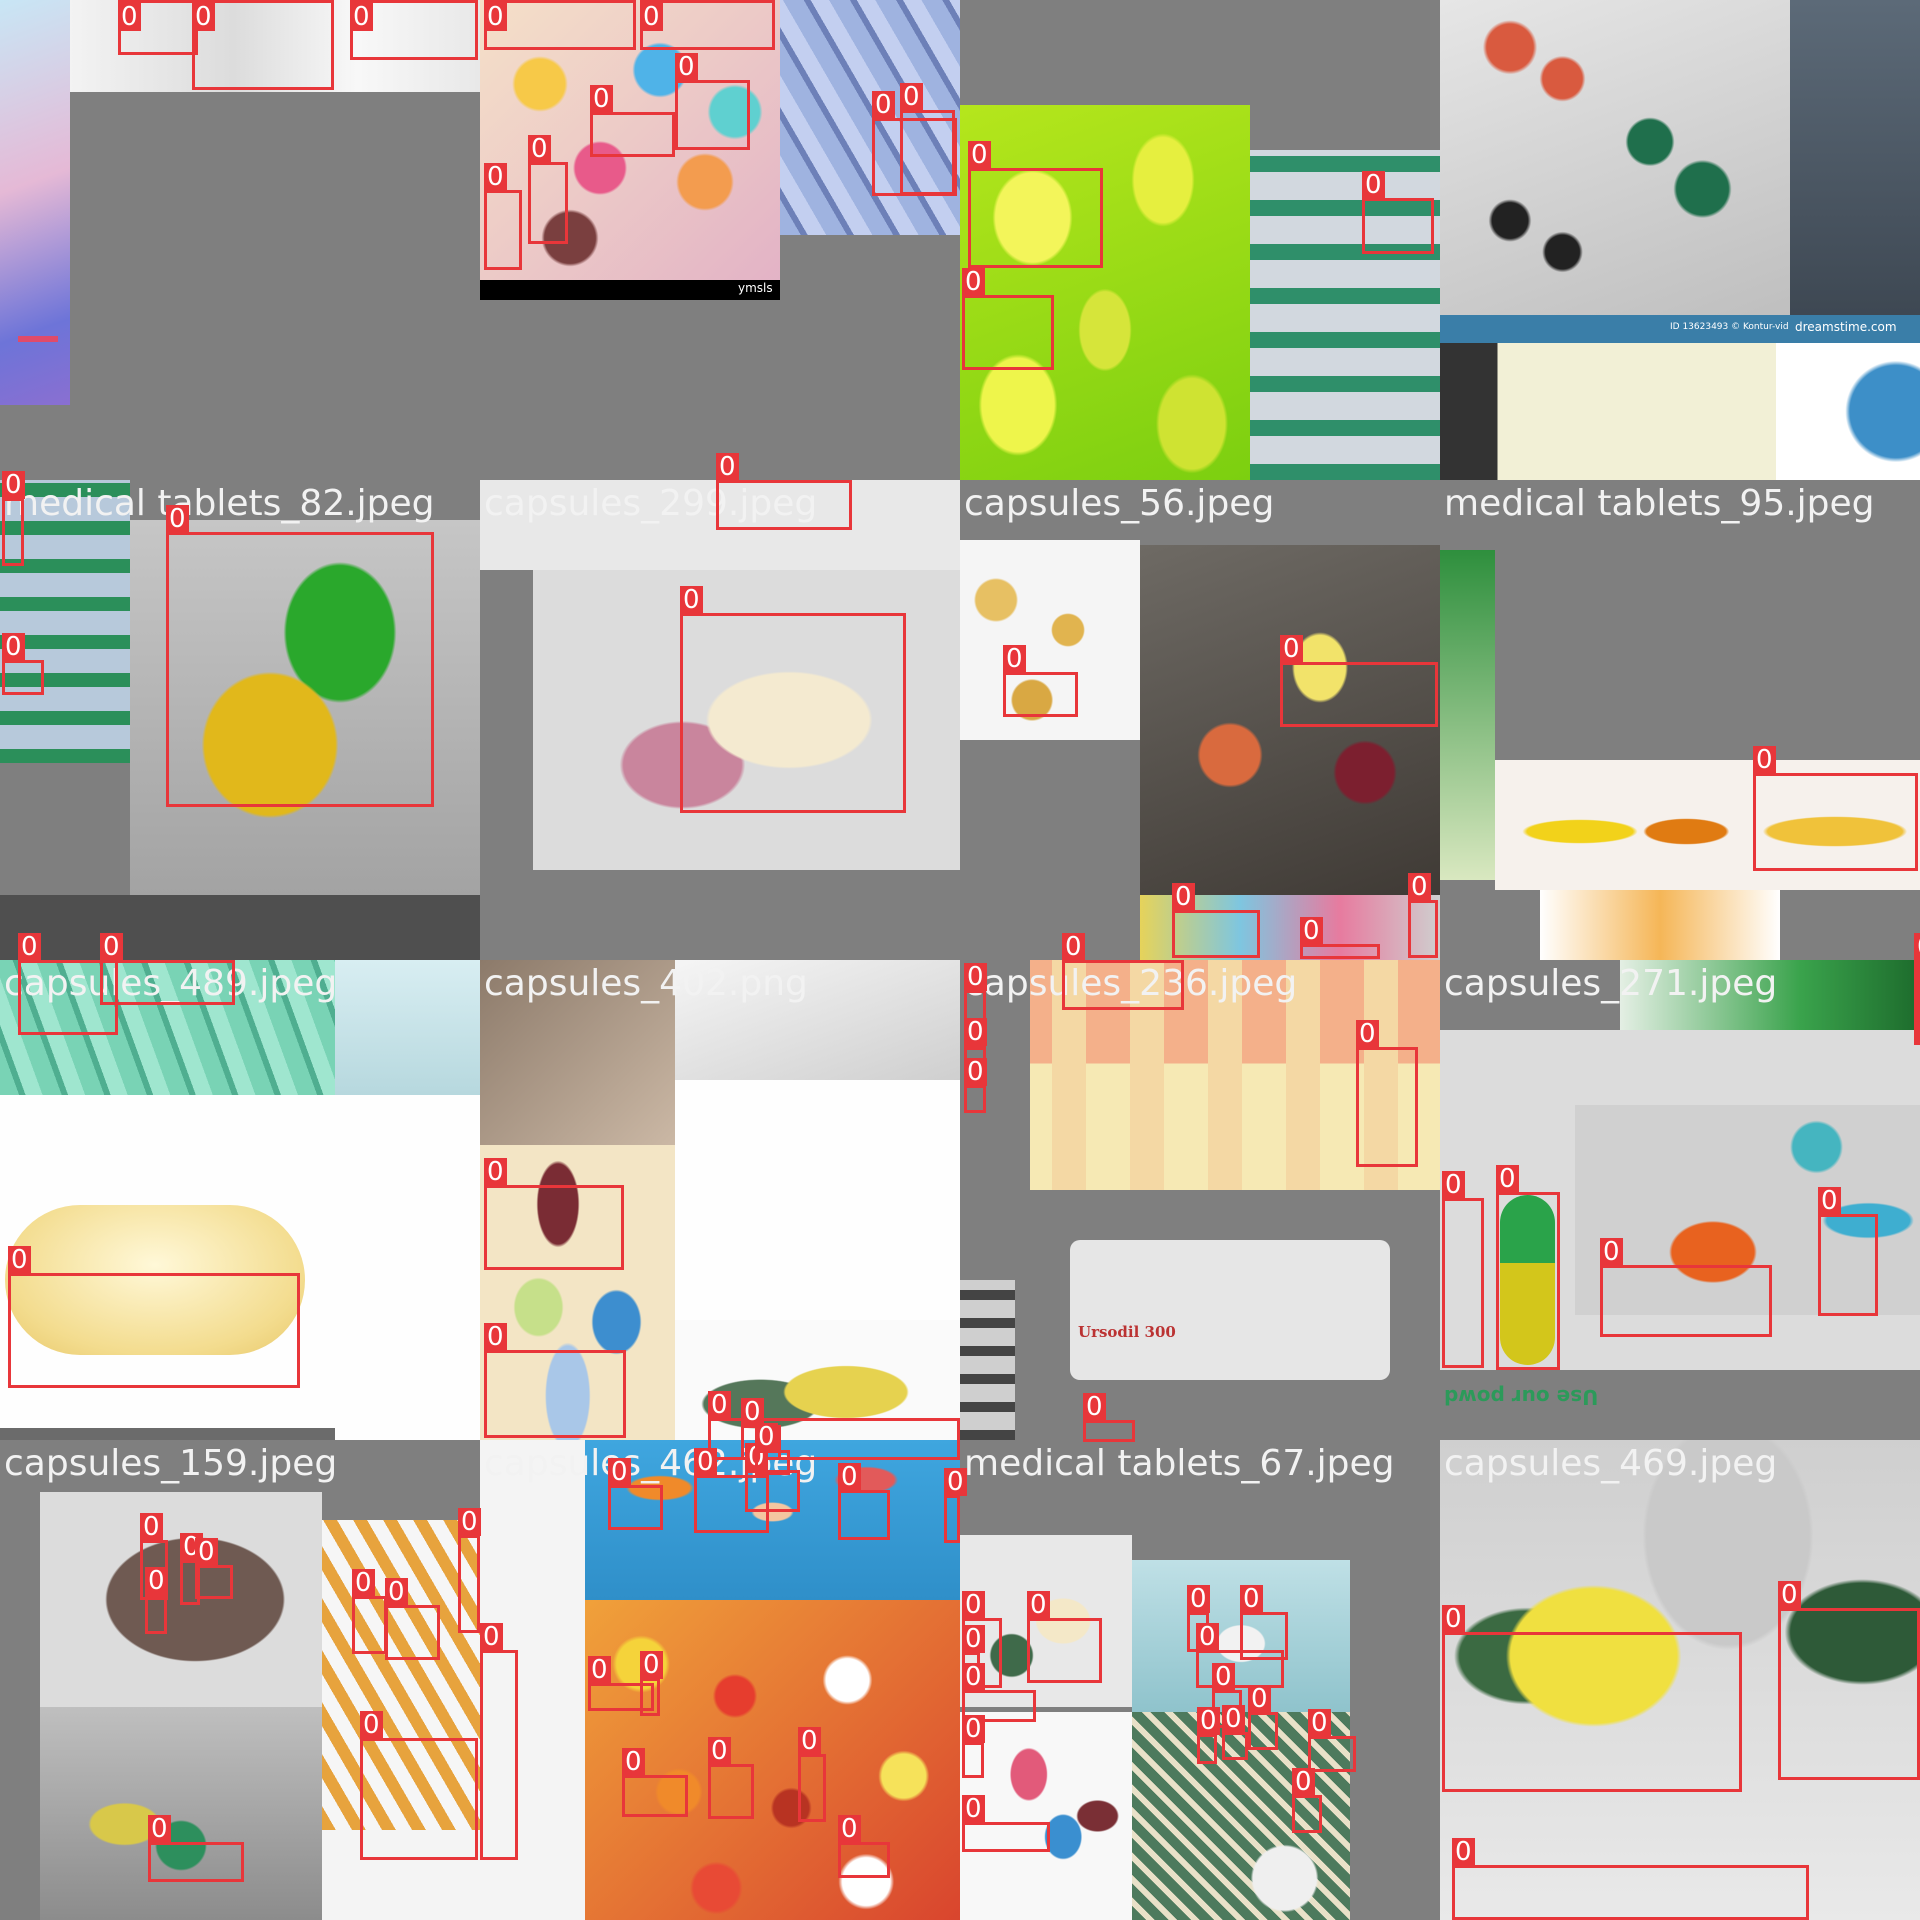 The image size is (1920, 1920). What do you see at coordinates (1521, 1397) in the screenshot?
I see `photo-promo-text: Use our powd` at bounding box center [1521, 1397].